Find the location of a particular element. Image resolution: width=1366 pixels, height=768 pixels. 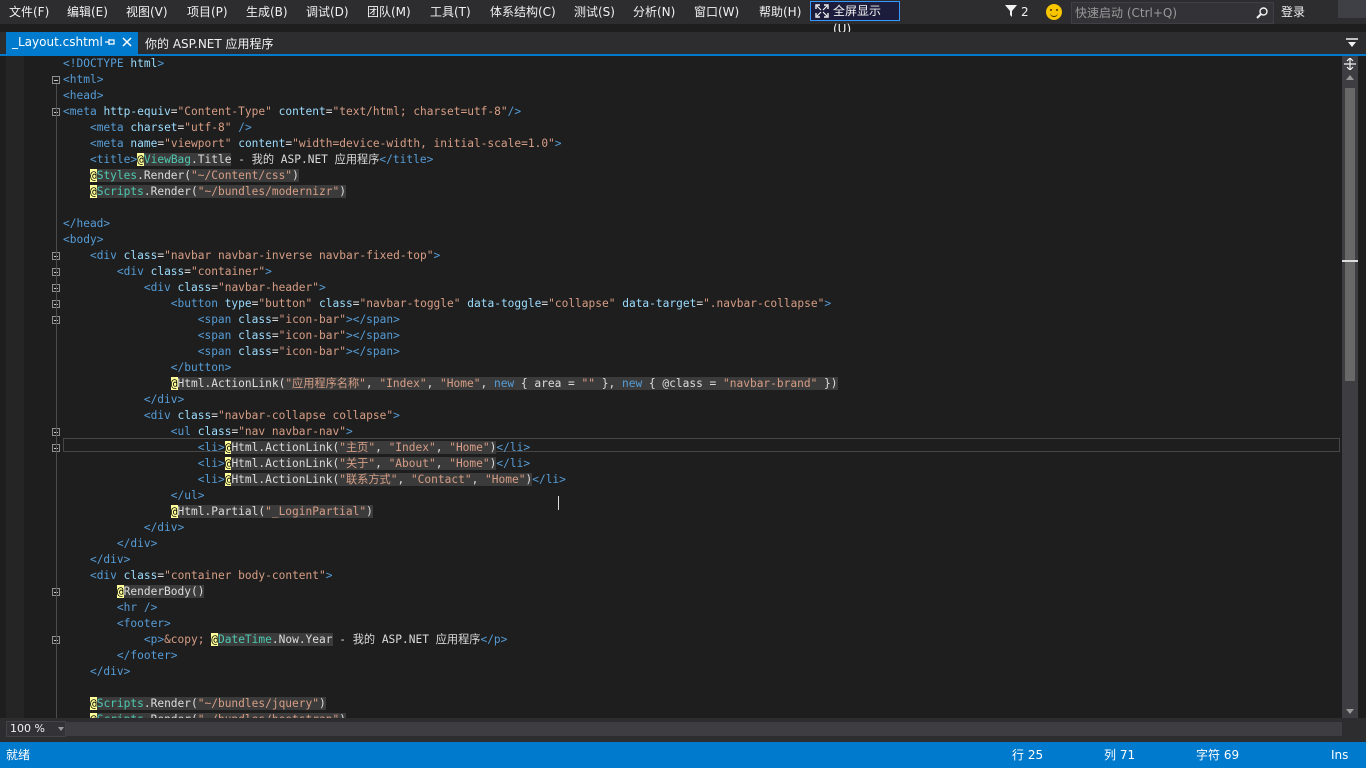

status-bar: 就绪 行 25 列 71 字符 69 Ins is located at coordinates (683, 755).